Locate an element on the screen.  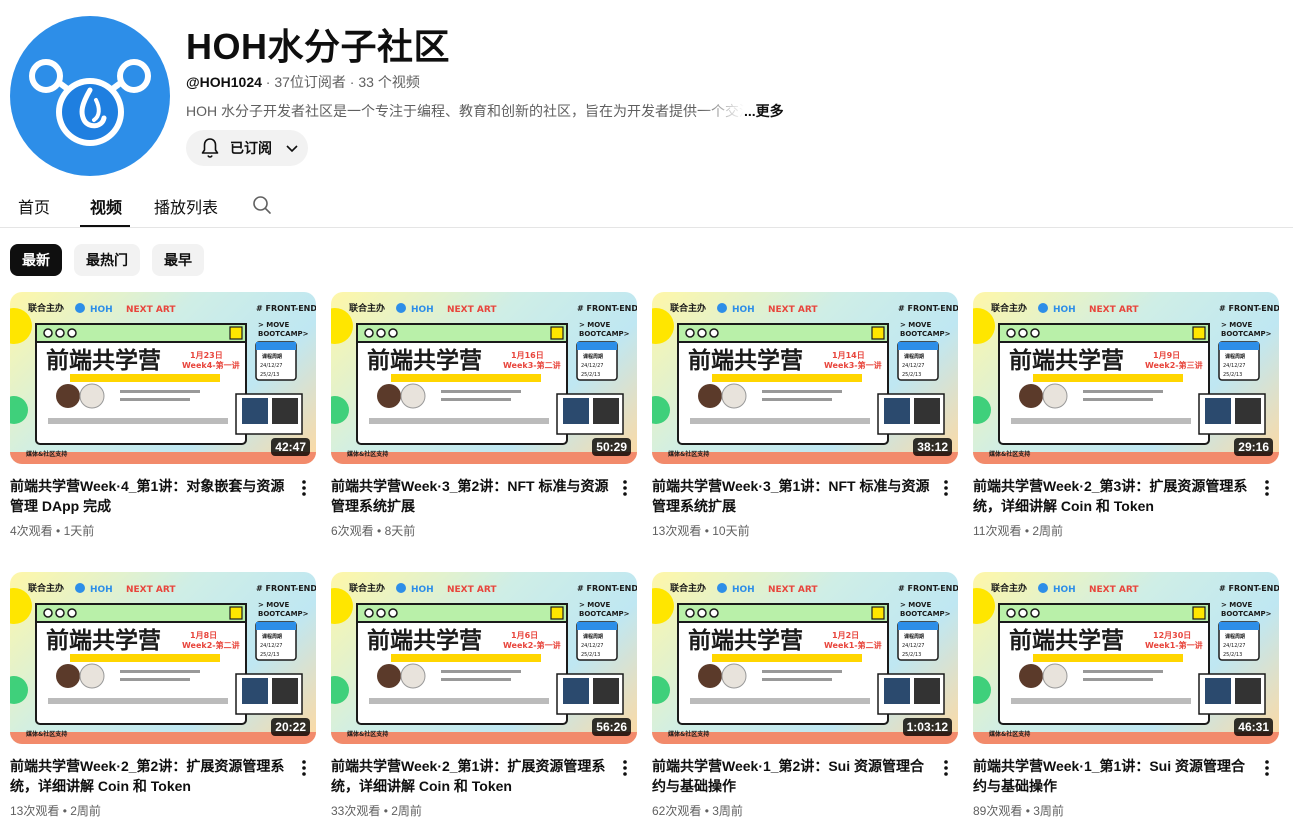
thumb-week-label: Week2-第一讲 is located at coordinates (532, 645).